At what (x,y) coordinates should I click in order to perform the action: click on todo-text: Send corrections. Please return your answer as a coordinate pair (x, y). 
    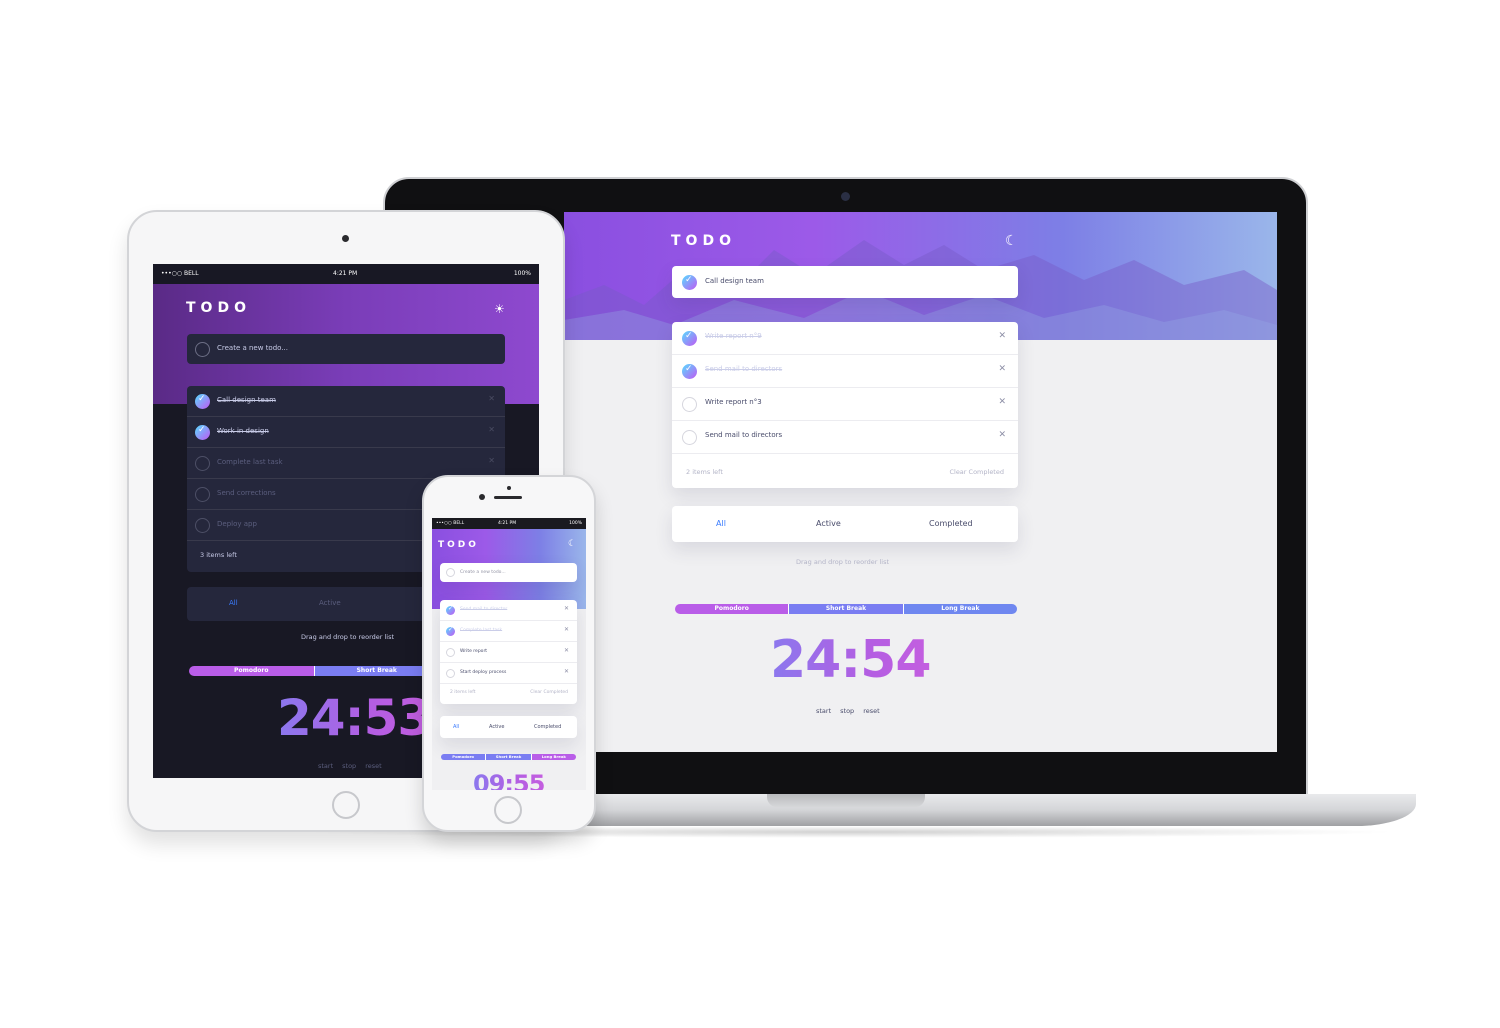
    Looking at the image, I should click on (246, 493).